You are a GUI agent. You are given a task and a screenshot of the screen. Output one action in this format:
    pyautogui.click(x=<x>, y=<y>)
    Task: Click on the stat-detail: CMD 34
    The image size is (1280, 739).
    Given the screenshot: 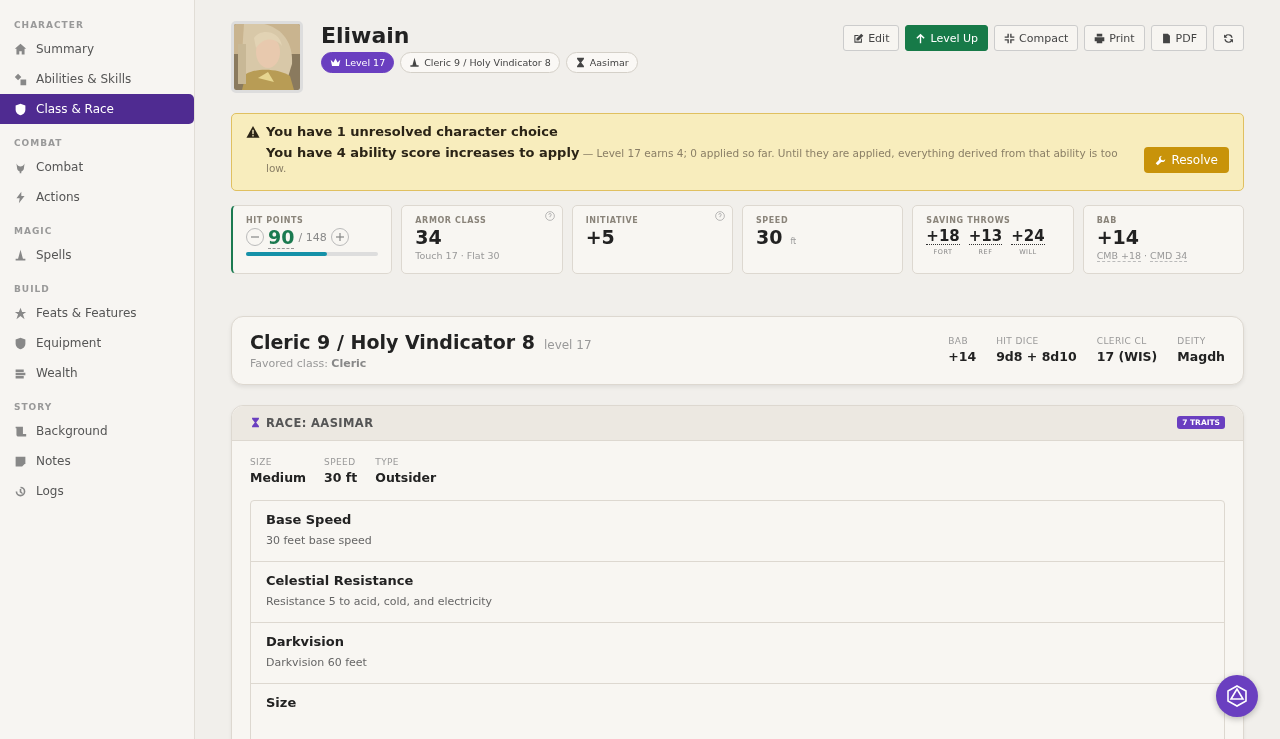 What is the action you would take?
    pyautogui.click(x=1169, y=255)
    